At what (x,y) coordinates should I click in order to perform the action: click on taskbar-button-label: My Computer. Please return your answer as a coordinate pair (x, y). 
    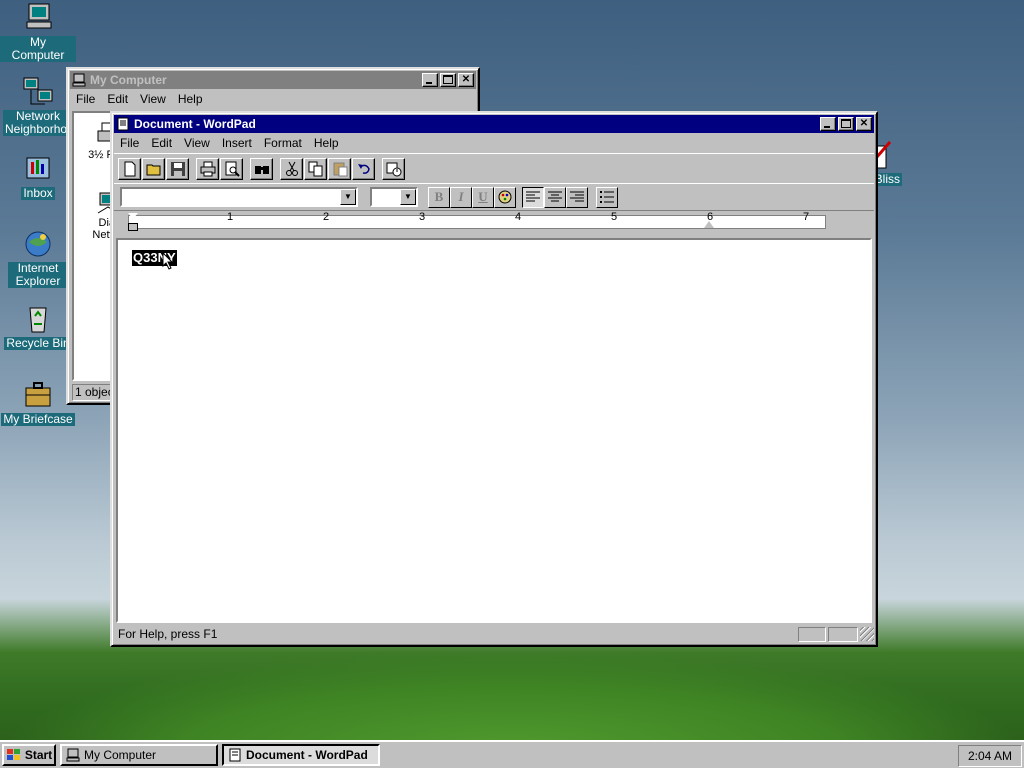
    Looking at the image, I should click on (120, 755).